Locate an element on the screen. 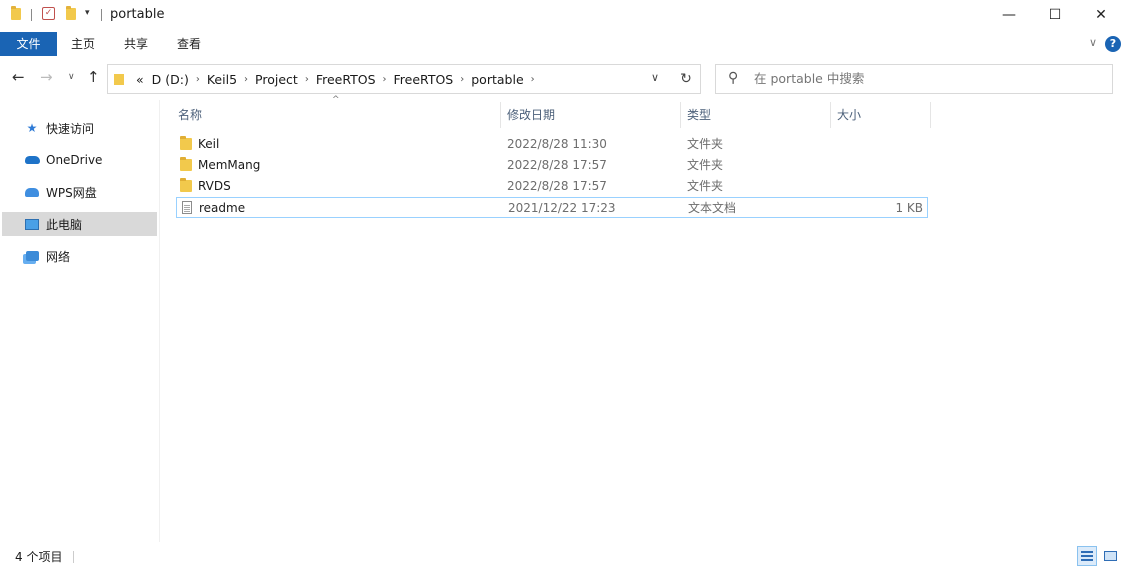  tab-view: 查看 is located at coordinates (189, 44).